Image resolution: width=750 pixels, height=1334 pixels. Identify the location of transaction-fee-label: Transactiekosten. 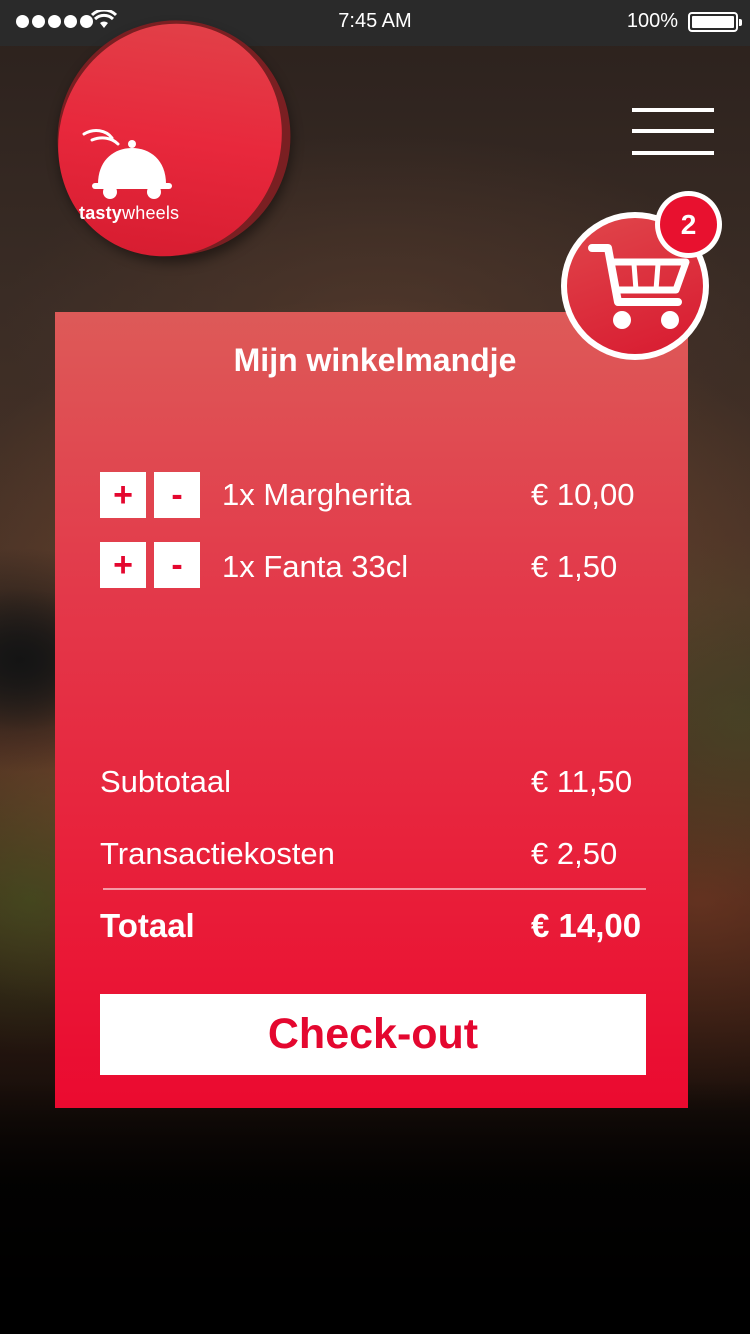
(217, 853).